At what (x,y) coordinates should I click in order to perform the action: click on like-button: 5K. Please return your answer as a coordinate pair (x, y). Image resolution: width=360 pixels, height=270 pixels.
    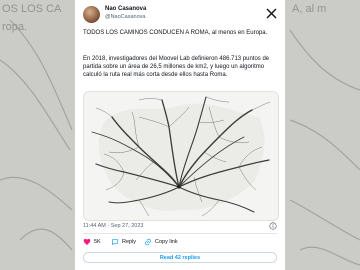
    Looking at the image, I should click on (92, 242).